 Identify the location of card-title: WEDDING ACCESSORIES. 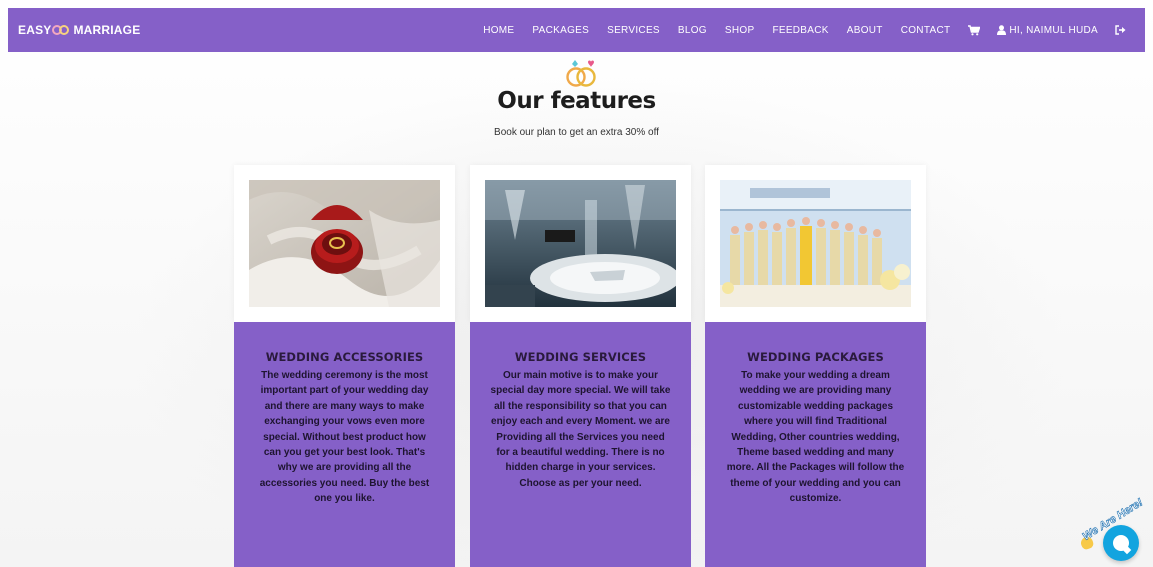
(344, 357).